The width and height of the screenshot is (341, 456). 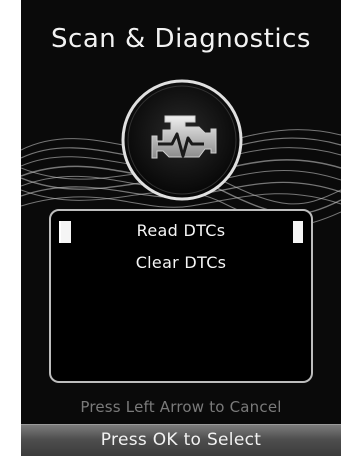 What do you see at coordinates (182, 140) in the screenshot?
I see `check-engine-icon` at bounding box center [182, 140].